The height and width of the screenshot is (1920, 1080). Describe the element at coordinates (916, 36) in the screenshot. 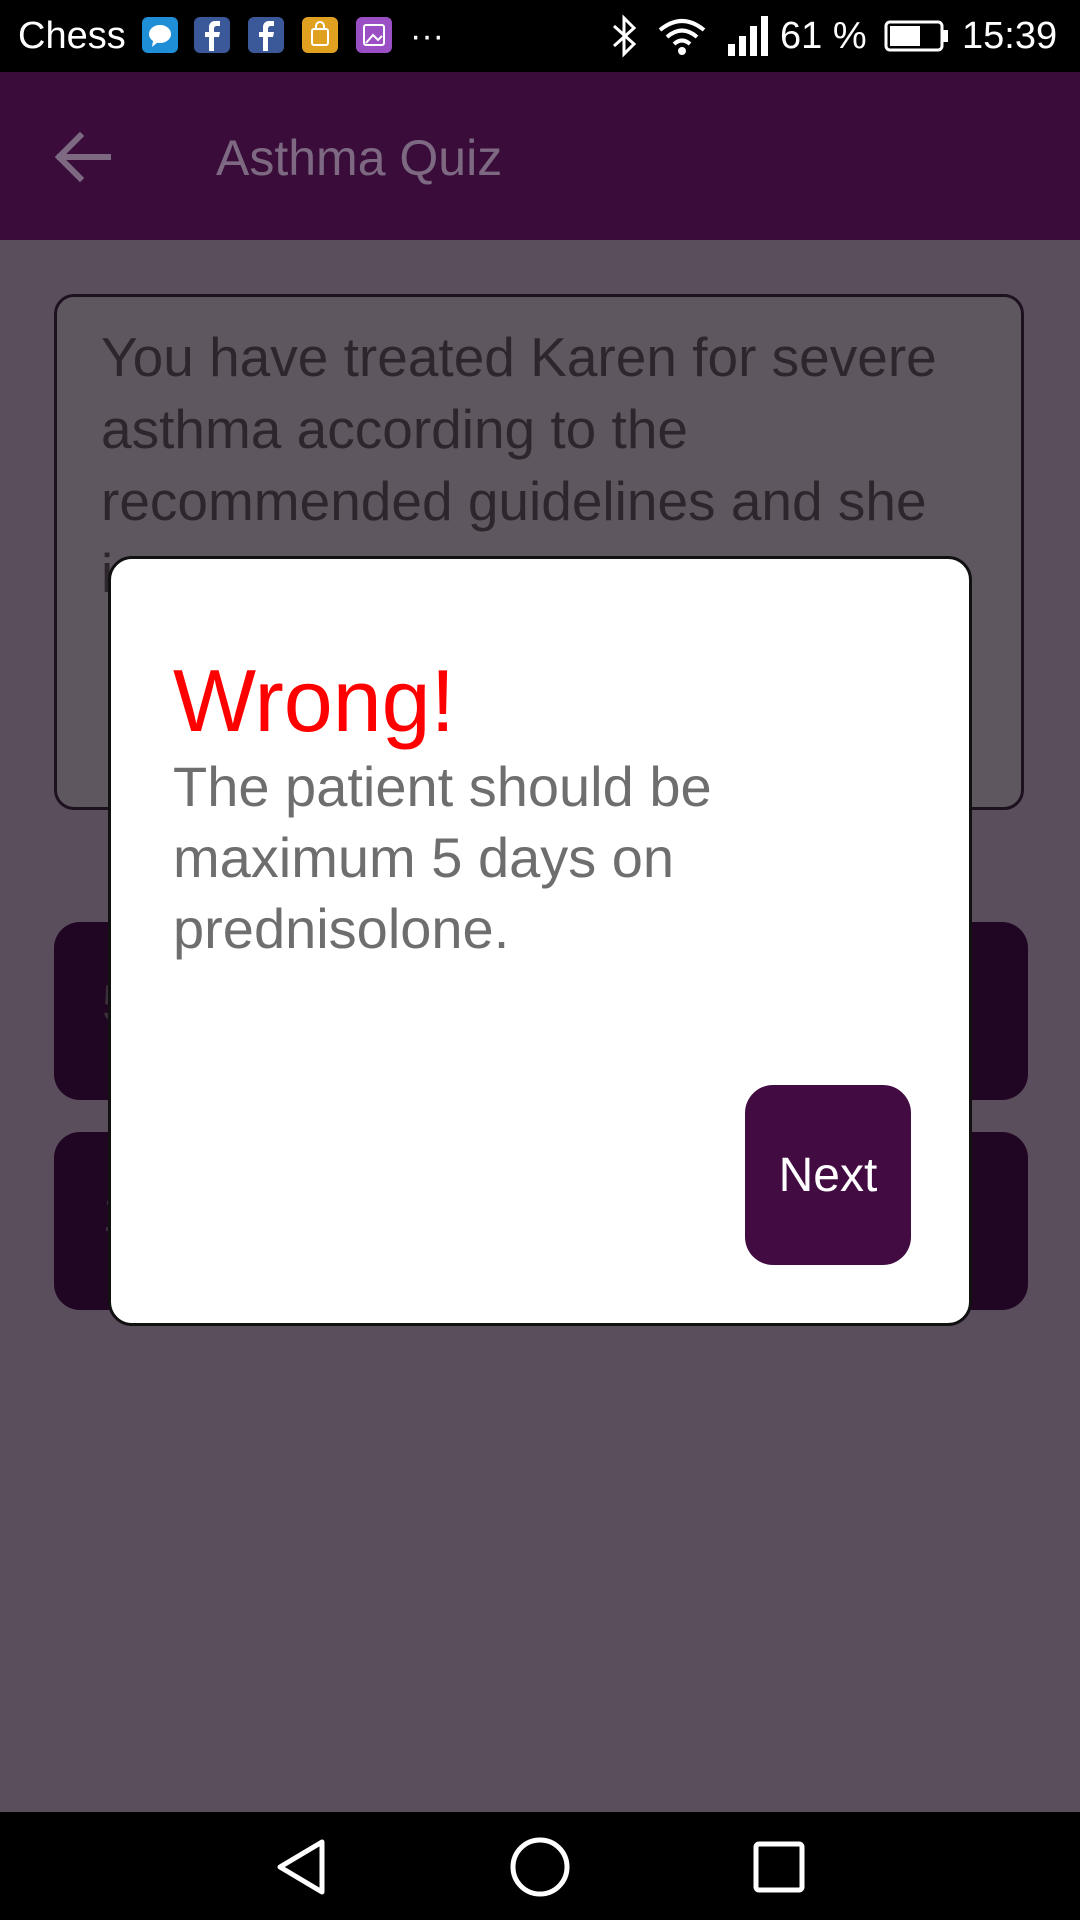

I see `battery-icon` at that location.